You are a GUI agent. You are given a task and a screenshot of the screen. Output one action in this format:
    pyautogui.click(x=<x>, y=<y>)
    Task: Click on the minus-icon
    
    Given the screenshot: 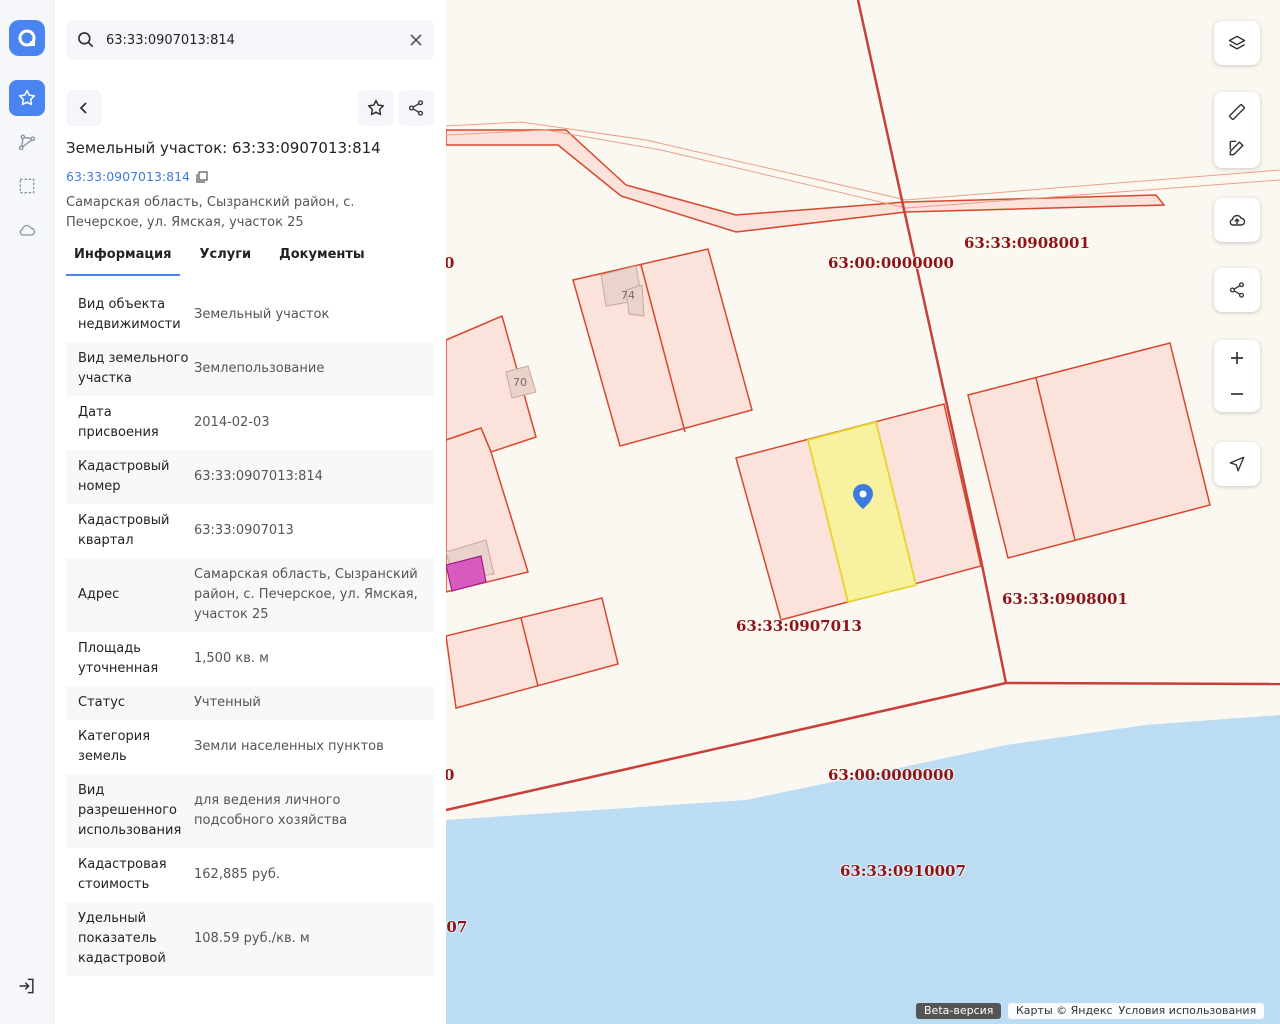 What is the action you would take?
    pyautogui.click(x=1237, y=394)
    